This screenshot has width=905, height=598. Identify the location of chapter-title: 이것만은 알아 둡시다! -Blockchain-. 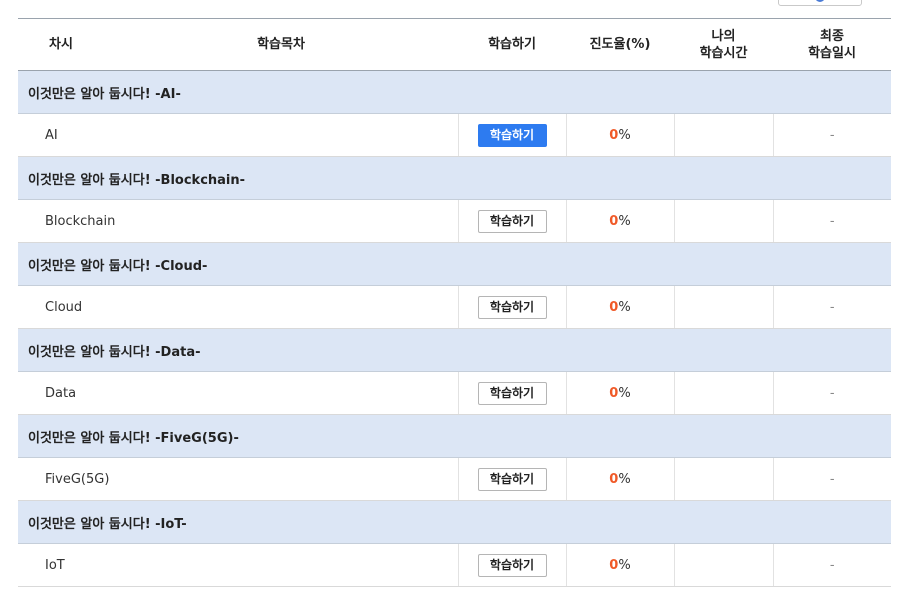
(454, 178).